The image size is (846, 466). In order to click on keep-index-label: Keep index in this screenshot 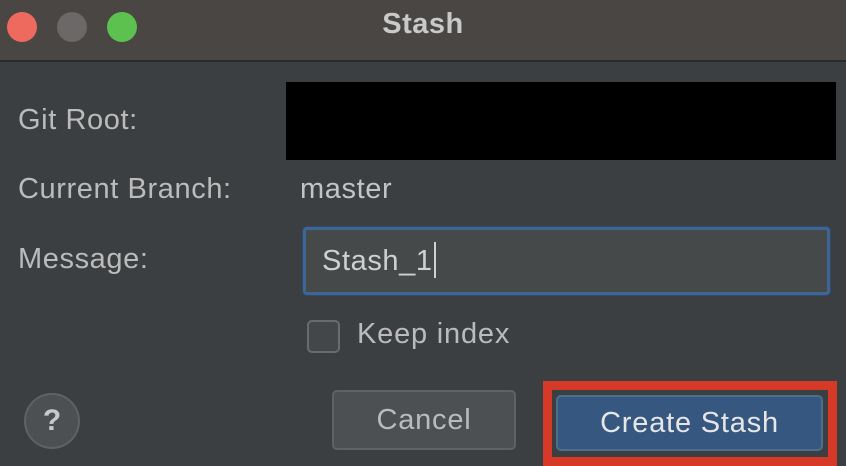, I will do `click(433, 334)`.